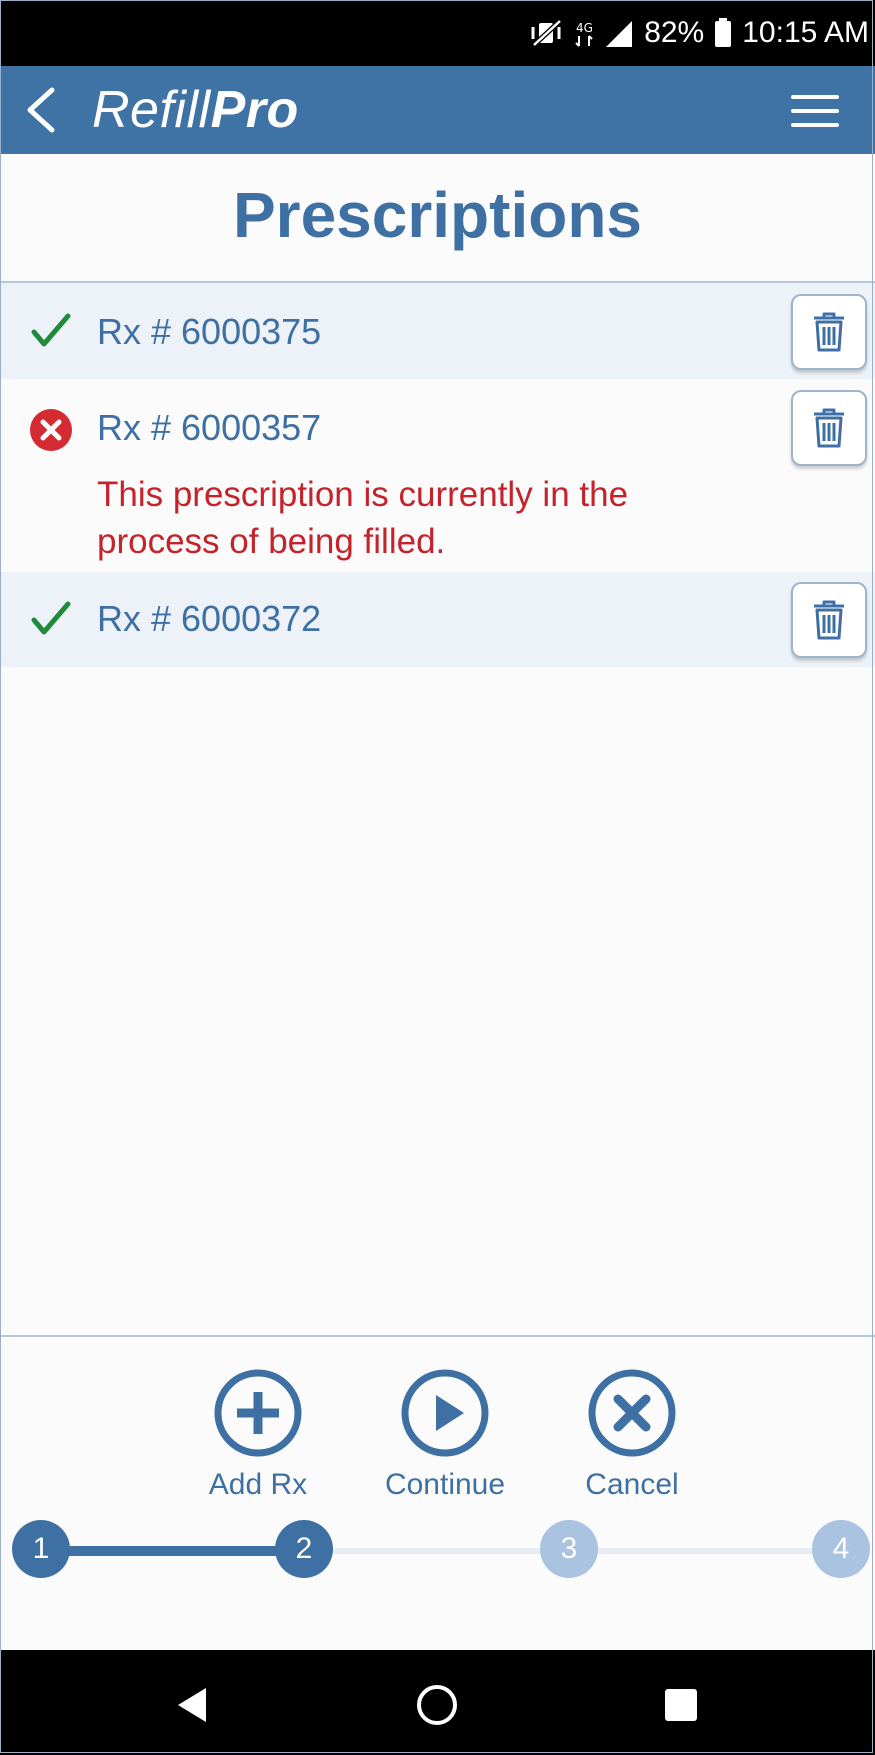 The width and height of the screenshot is (875, 1755). I want to click on app-logo: RefillPro, so click(195, 110).